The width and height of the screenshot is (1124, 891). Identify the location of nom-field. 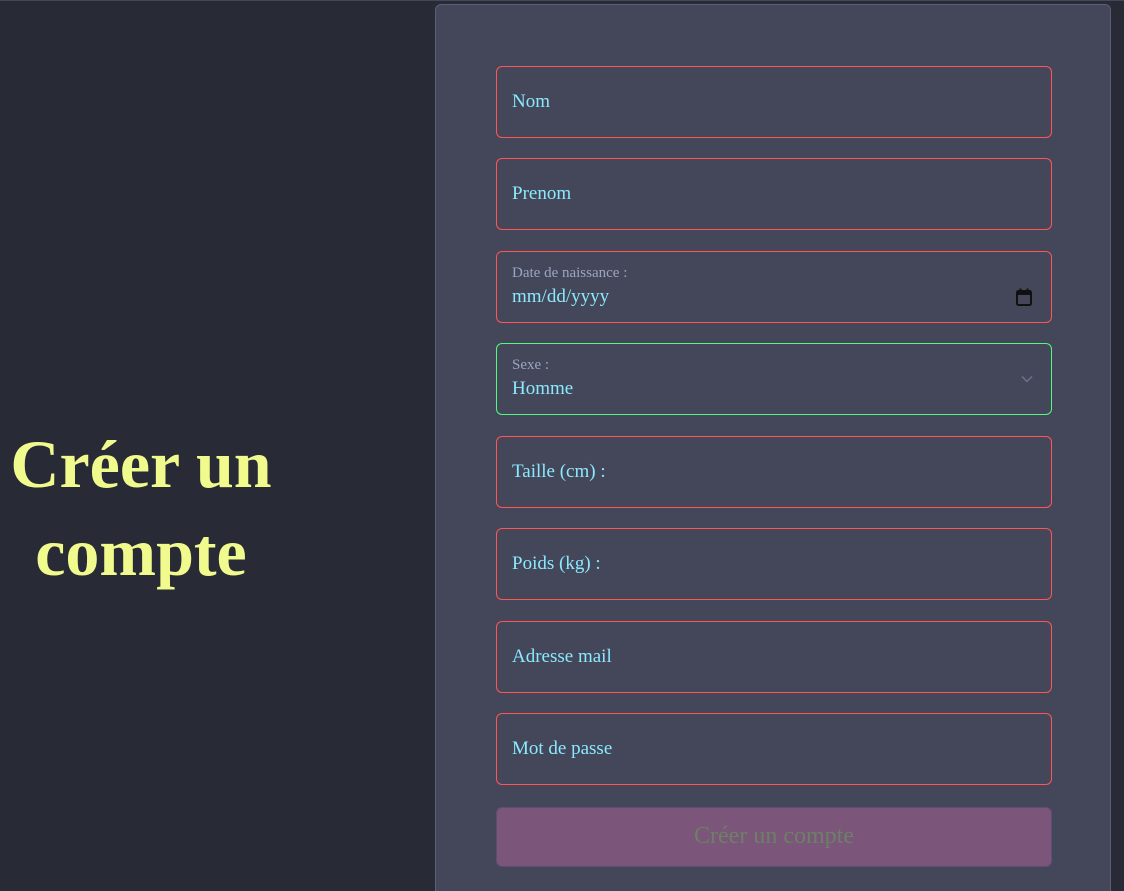
(774, 102).